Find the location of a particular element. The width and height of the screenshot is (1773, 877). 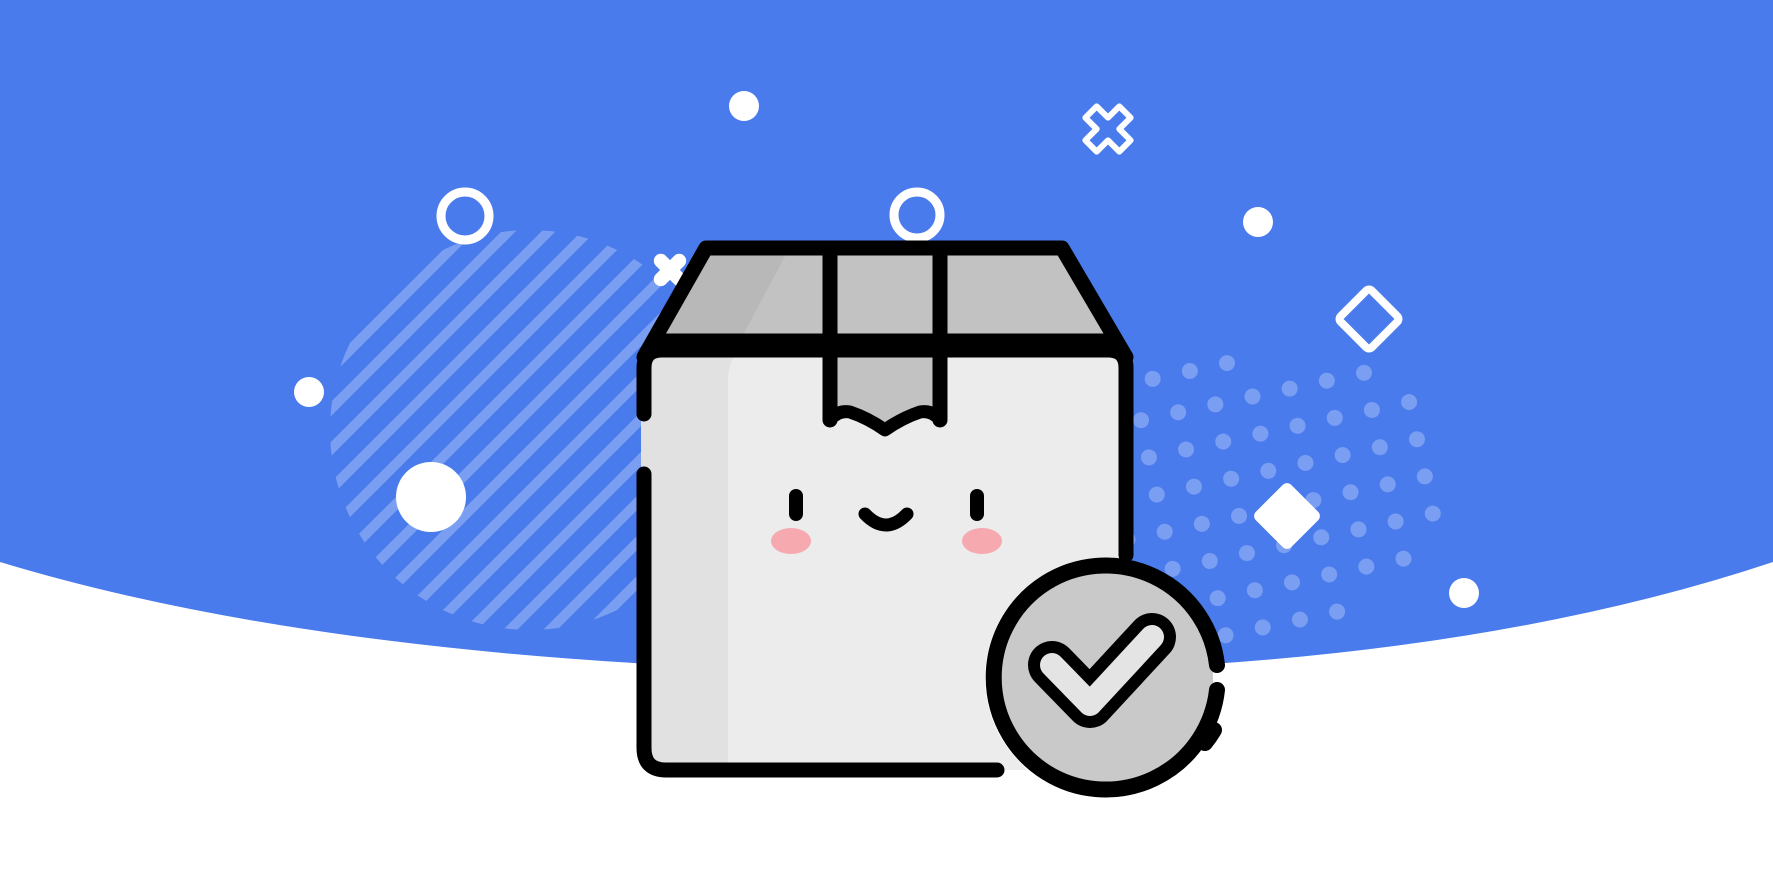

check-badge is located at coordinates (1105, 677).